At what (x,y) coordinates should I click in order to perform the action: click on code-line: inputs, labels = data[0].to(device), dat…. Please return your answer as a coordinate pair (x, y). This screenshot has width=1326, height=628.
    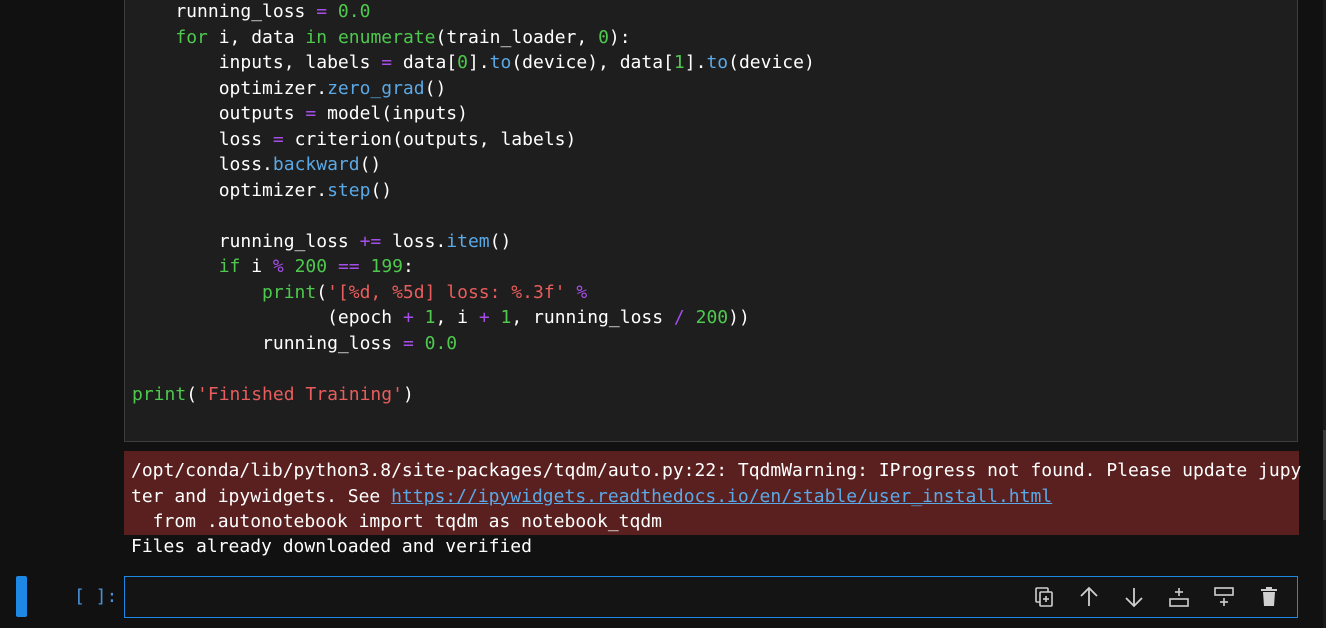
    Looking at the image, I should click on (473, 62).